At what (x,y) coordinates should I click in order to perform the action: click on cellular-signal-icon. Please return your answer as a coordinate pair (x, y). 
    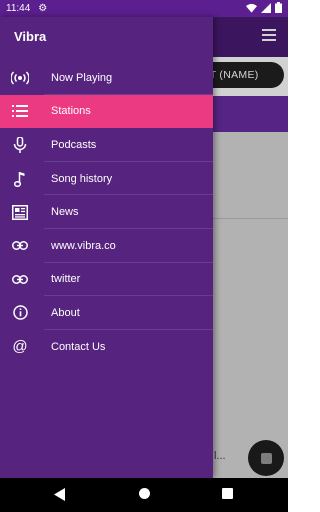
    Looking at the image, I should click on (266, 7).